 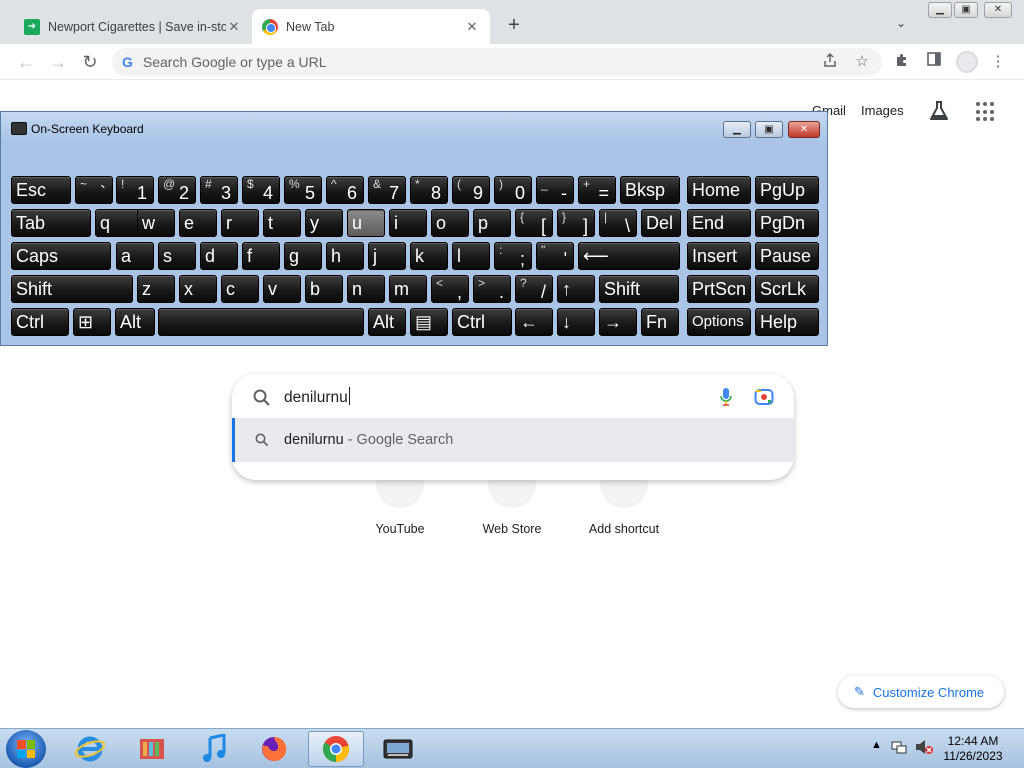 What do you see at coordinates (661, 223) in the screenshot?
I see `key-del: Del` at bounding box center [661, 223].